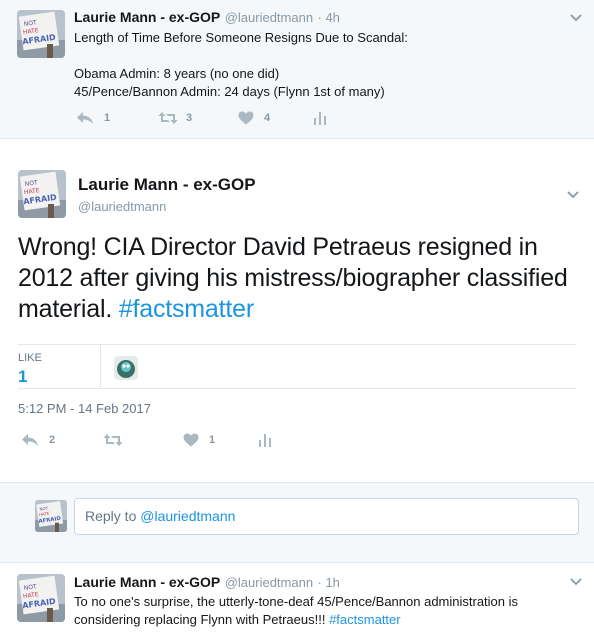 The height and width of the screenshot is (633, 594). I want to click on tweet-actions: 2 1, so click(146, 440).